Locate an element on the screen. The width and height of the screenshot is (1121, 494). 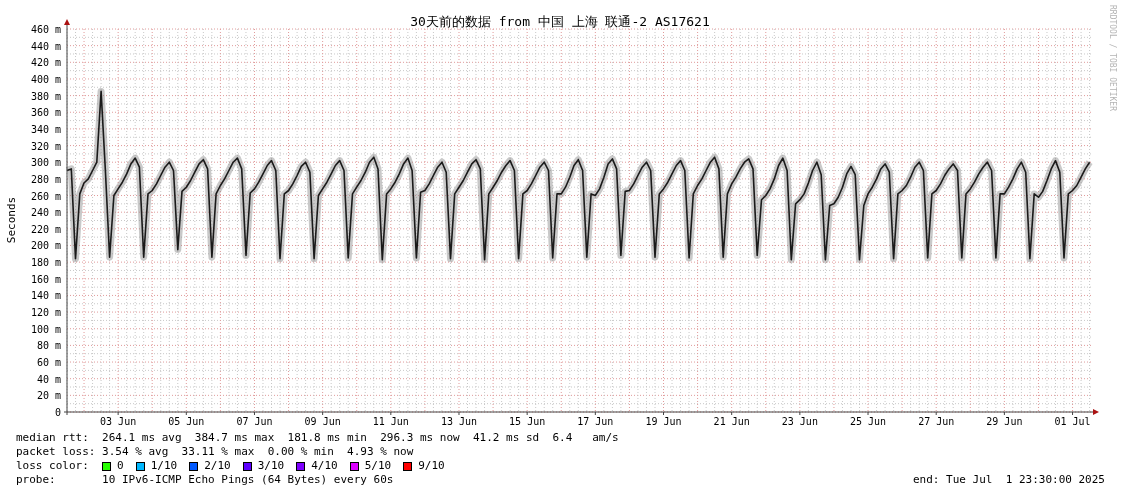
tick-label: 380 m is located at coordinates (45, 96).